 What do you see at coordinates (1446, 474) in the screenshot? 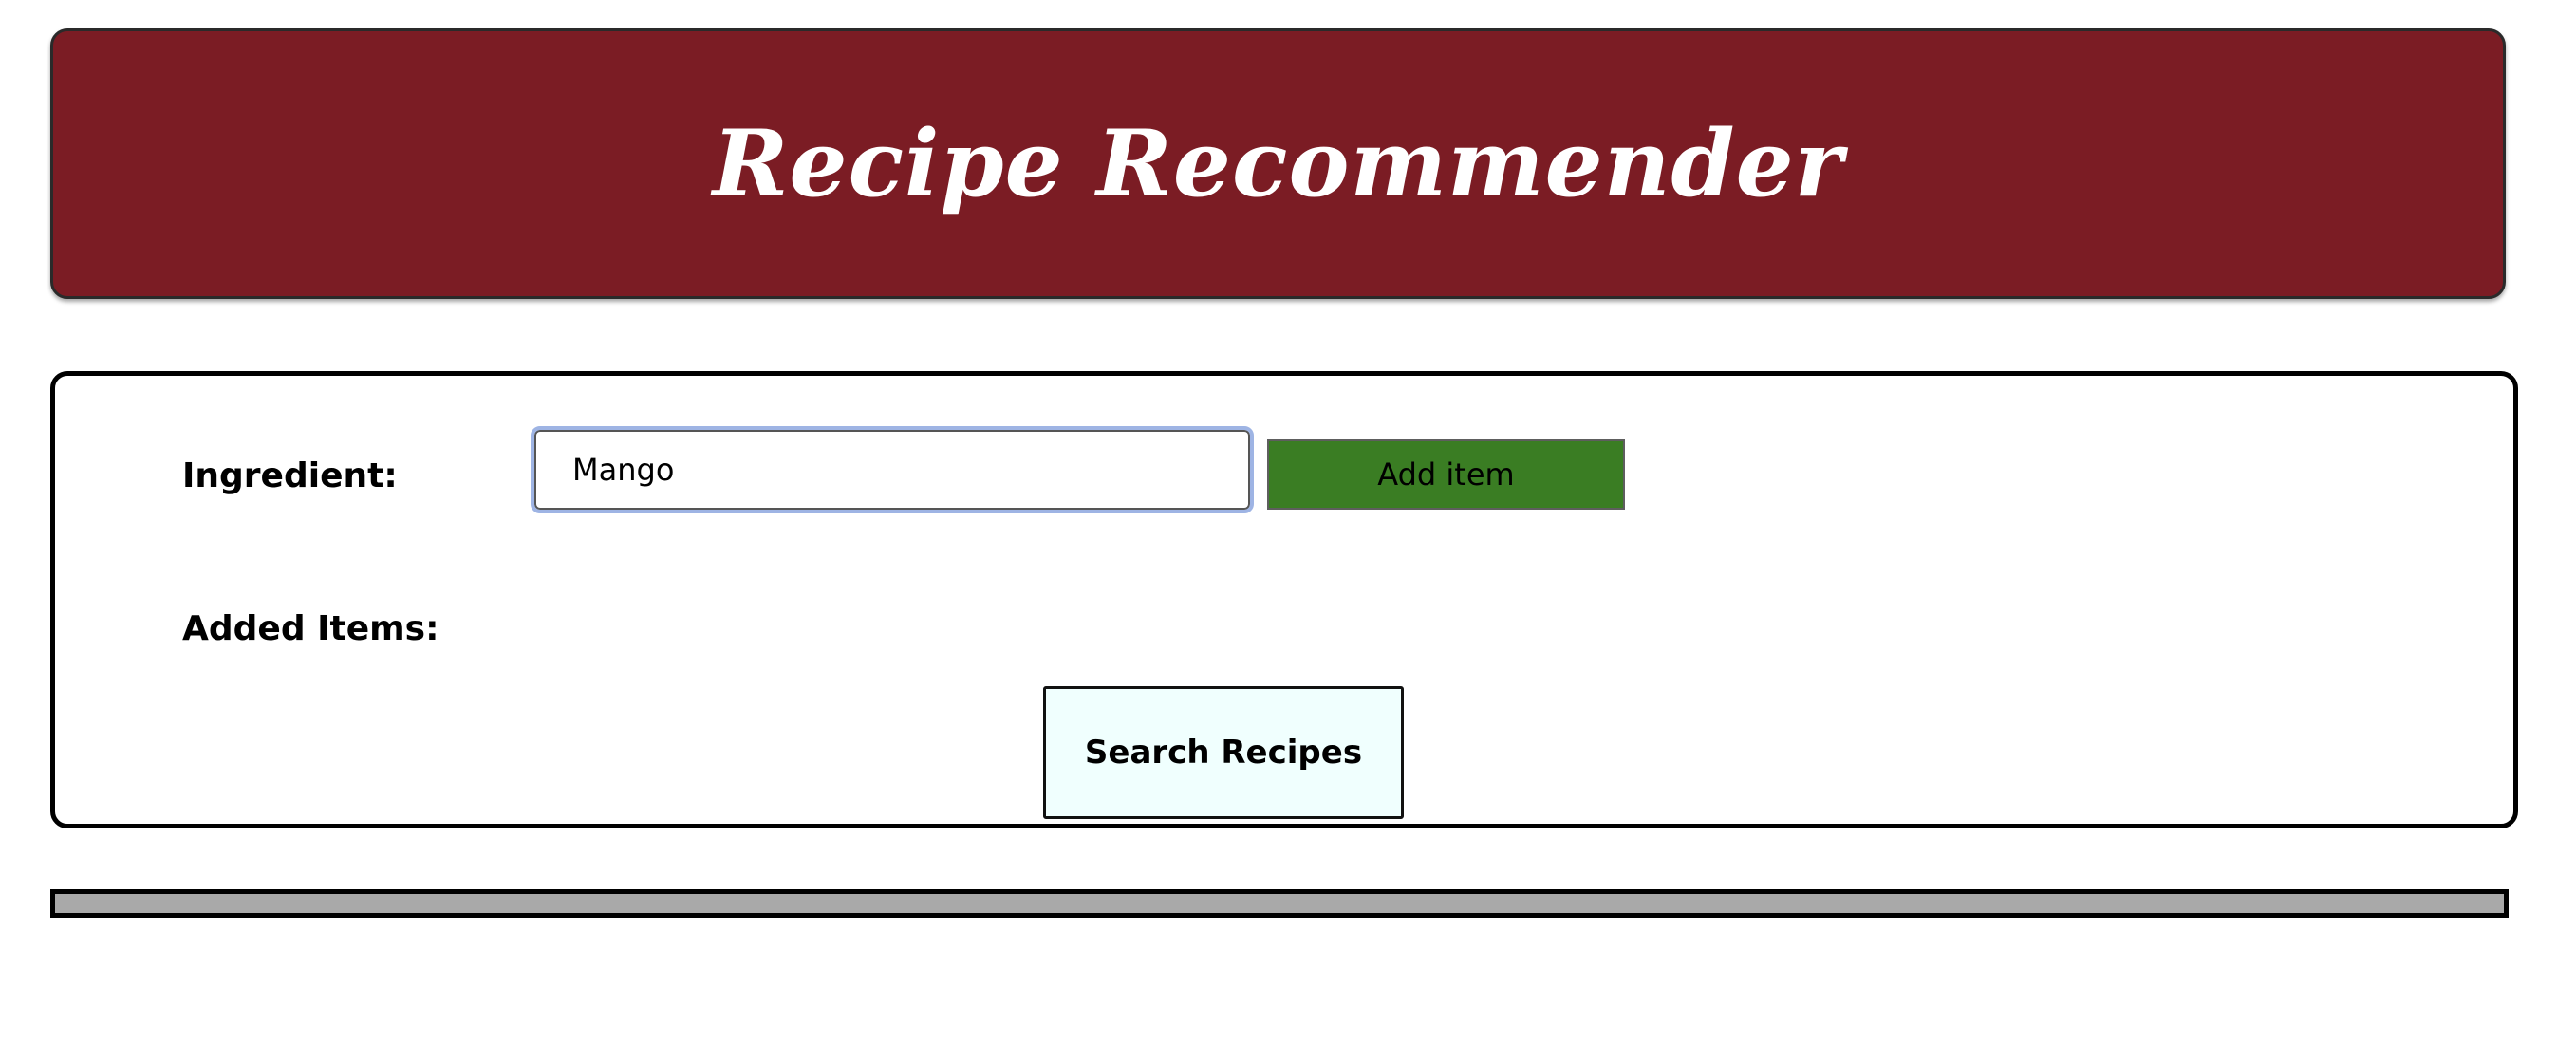
I see `add-item-button: Add item` at bounding box center [1446, 474].